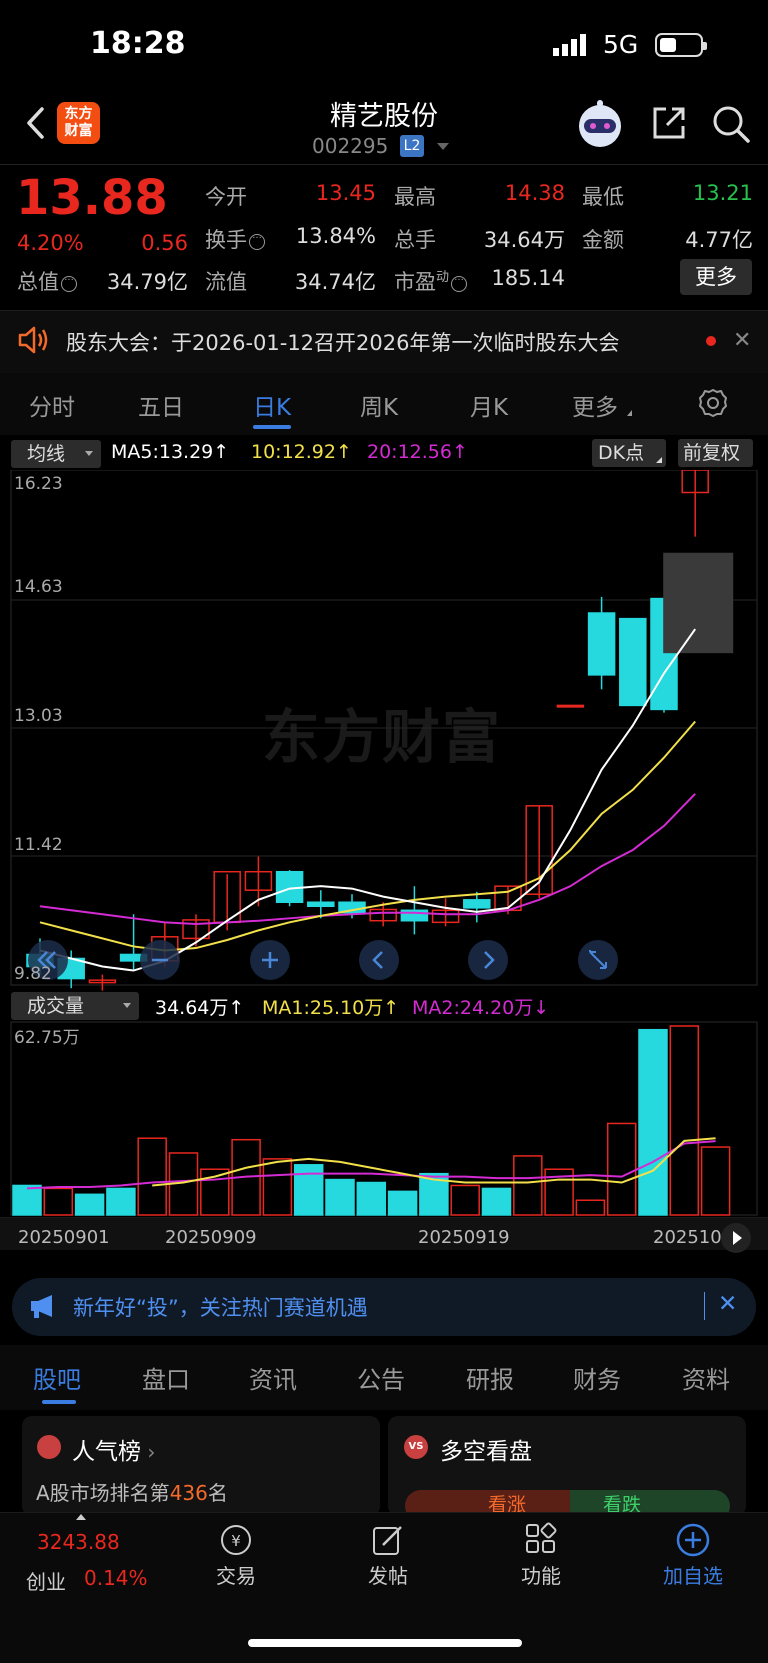 The image size is (768, 1663). Describe the element at coordinates (211, 1237) in the screenshot. I see `date-label-1: 20250909` at that location.